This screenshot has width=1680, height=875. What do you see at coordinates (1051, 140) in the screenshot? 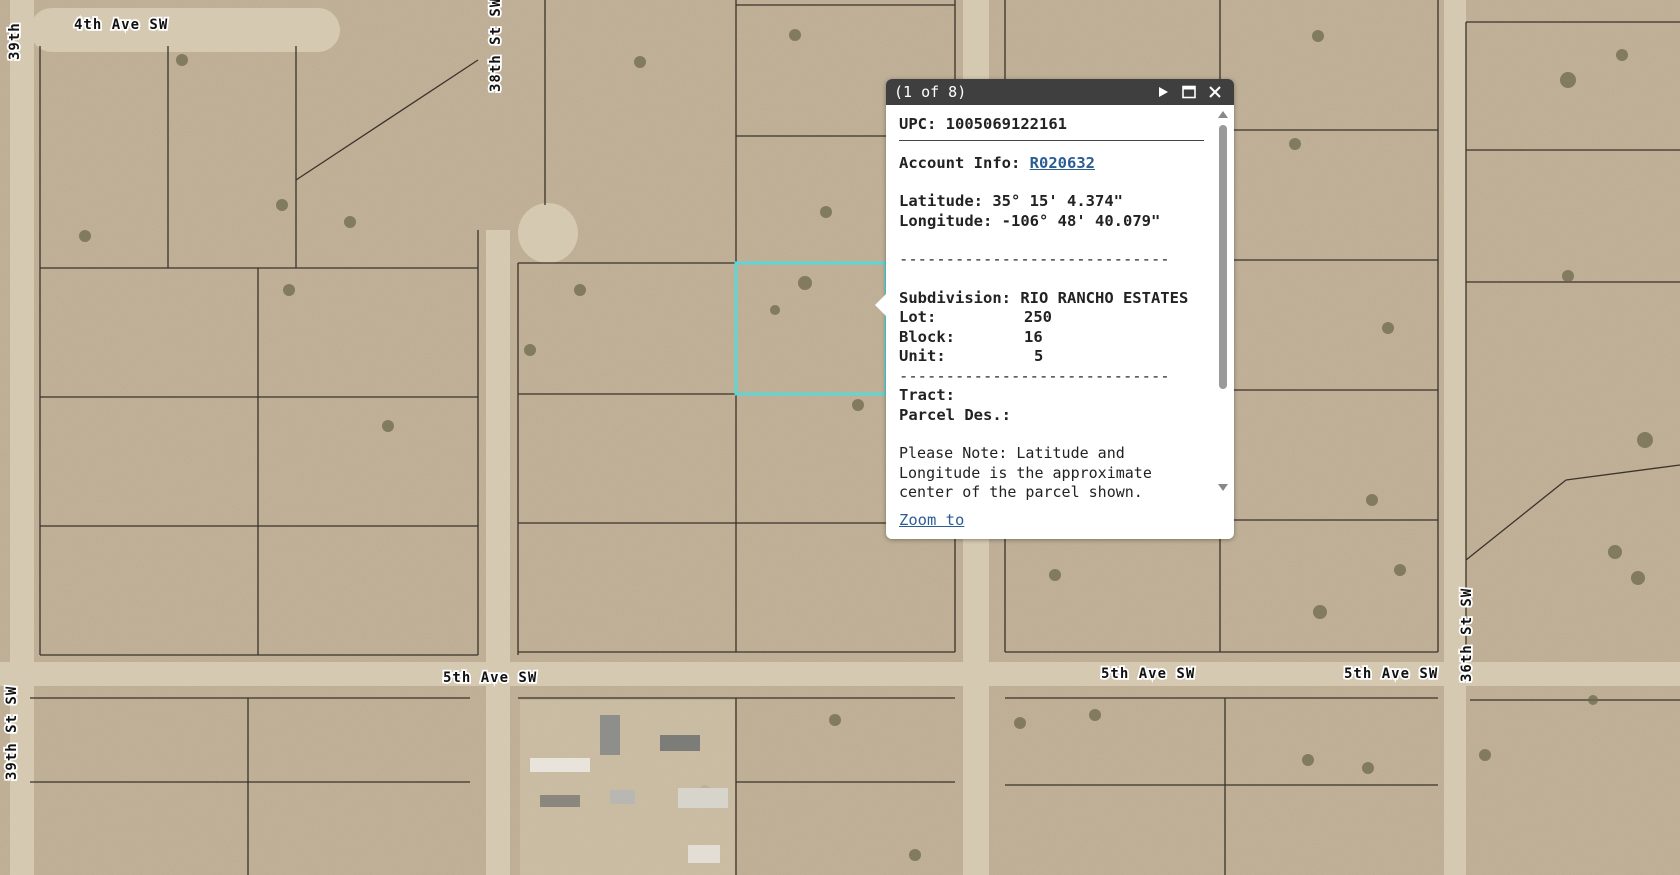
I see `divider-line` at bounding box center [1051, 140].